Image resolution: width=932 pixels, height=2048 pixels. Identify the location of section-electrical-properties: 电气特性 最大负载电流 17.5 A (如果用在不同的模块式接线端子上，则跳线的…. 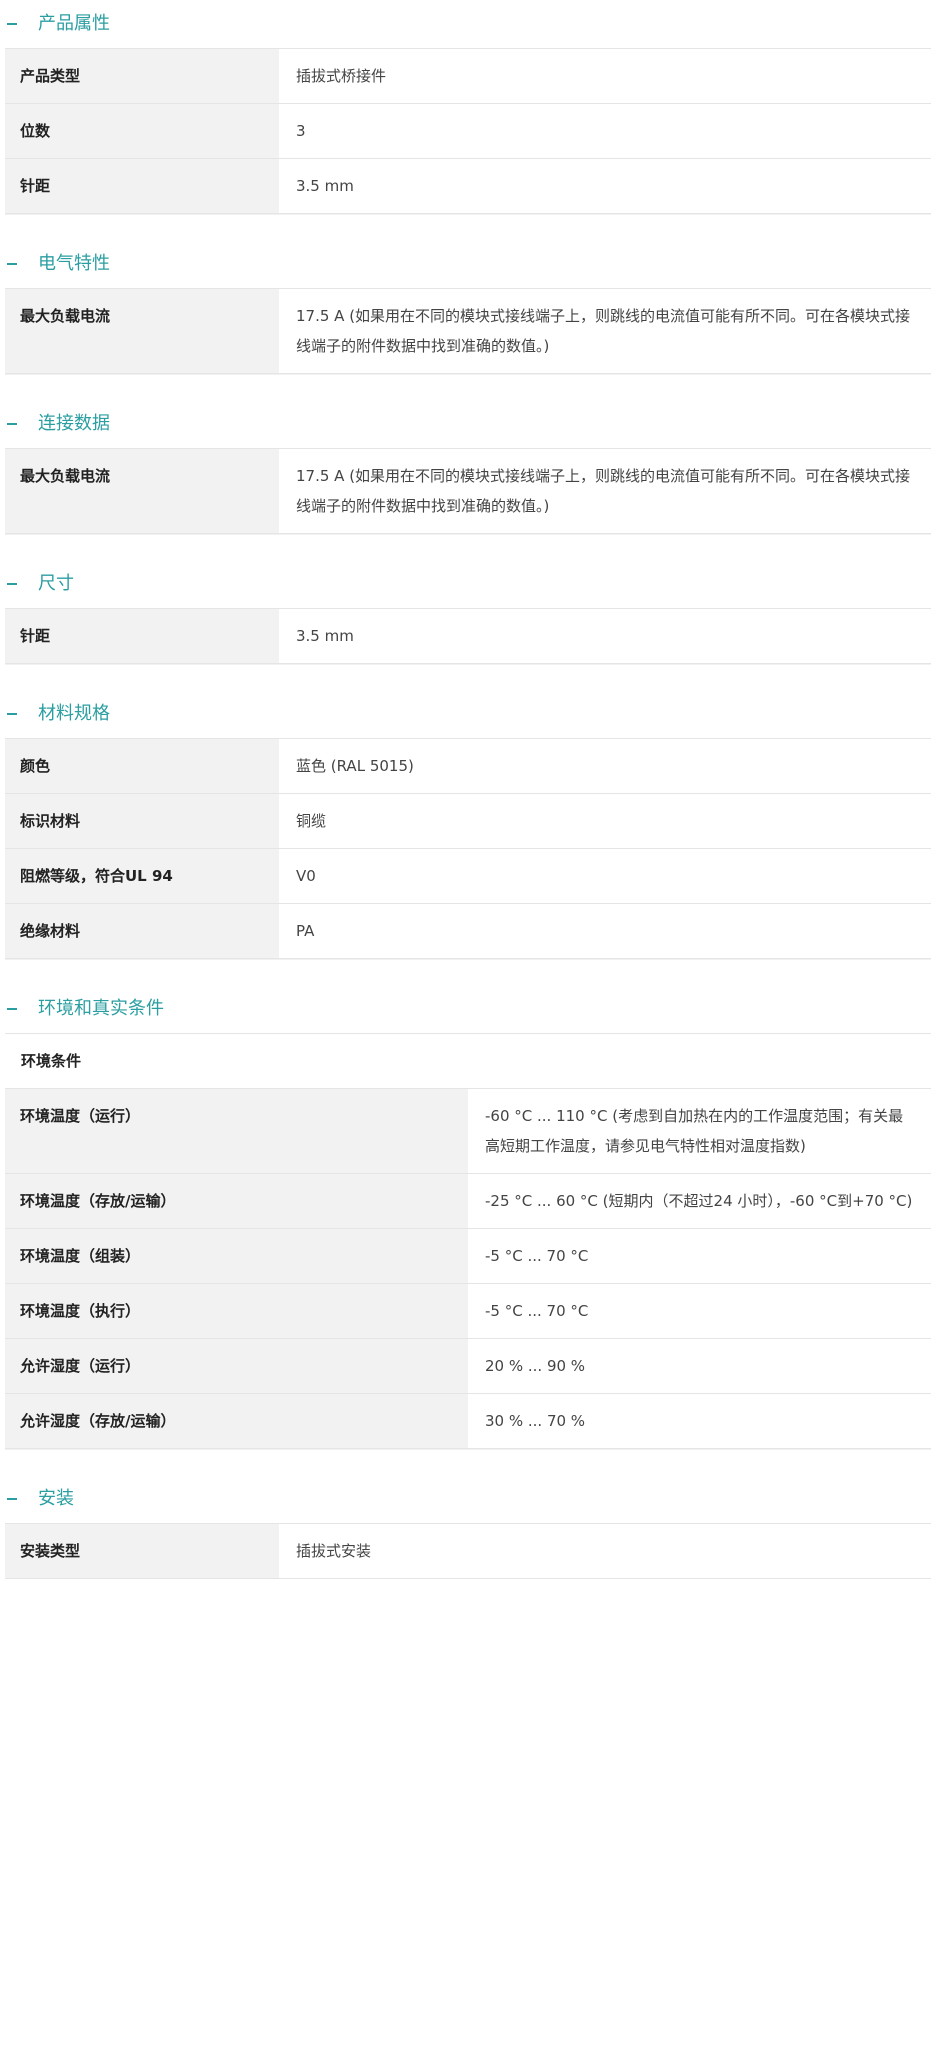
(468, 320).